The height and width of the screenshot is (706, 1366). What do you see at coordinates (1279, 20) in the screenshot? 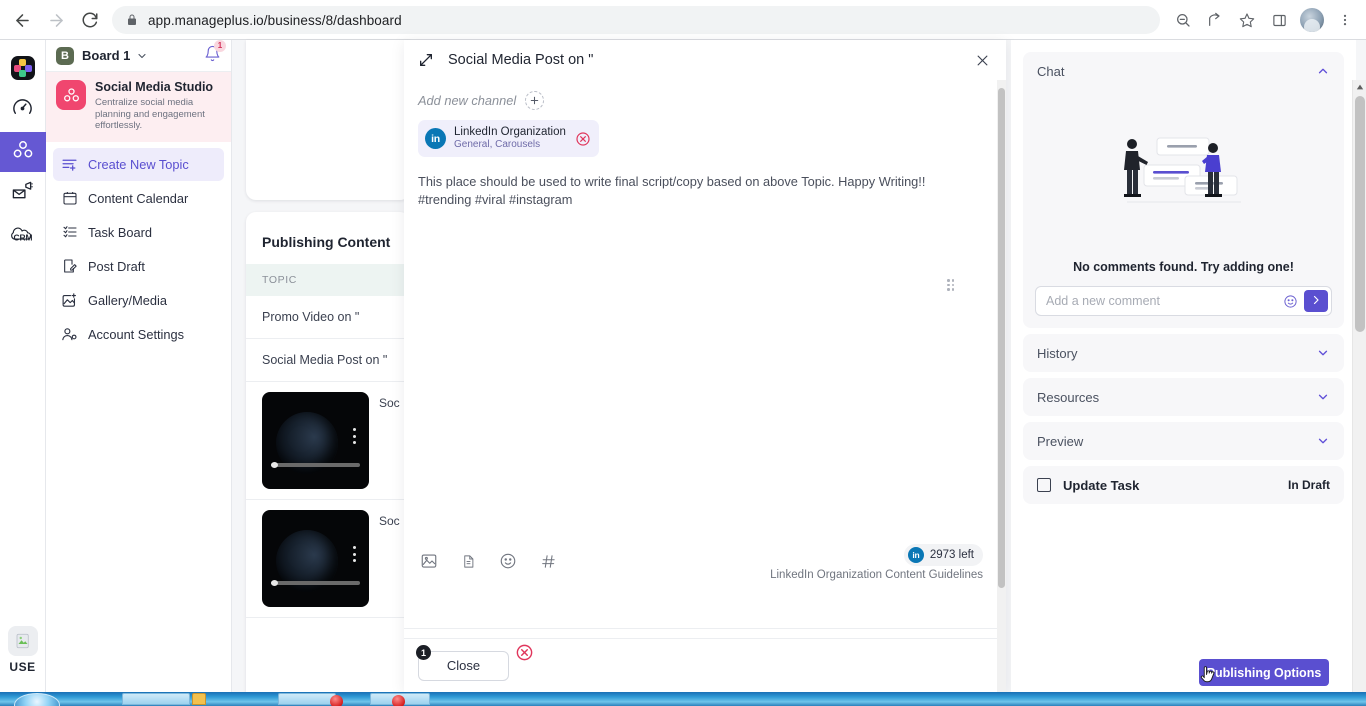
I see `side-panel-icon` at bounding box center [1279, 20].